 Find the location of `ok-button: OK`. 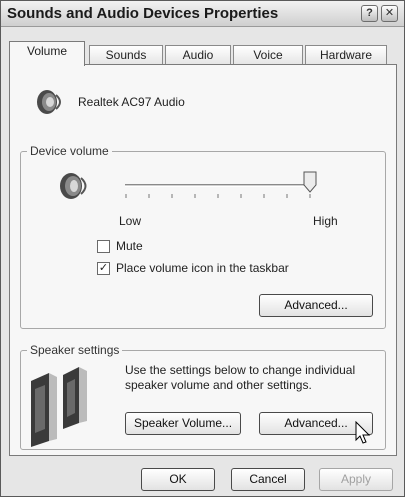

ok-button: OK is located at coordinates (178, 479).